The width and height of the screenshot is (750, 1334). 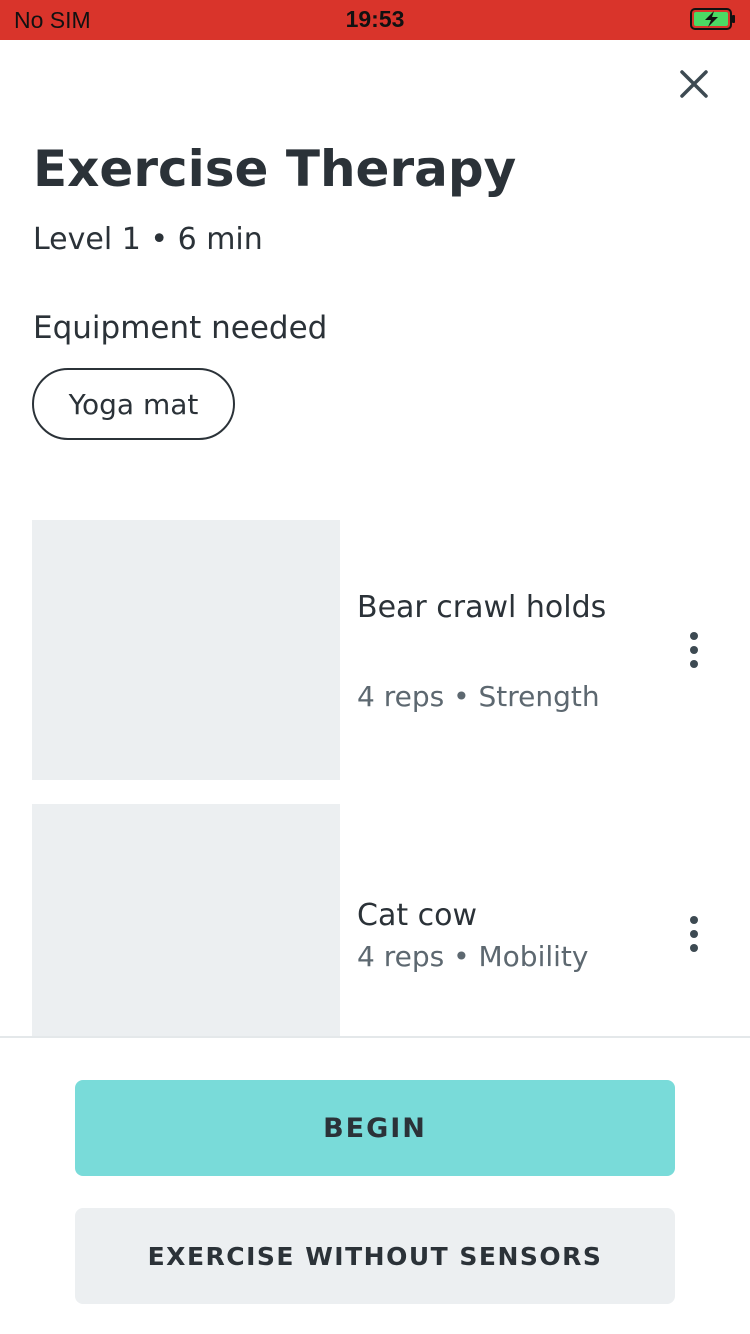 I want to click on battery-charging-icon, so click(x=712, y=19).